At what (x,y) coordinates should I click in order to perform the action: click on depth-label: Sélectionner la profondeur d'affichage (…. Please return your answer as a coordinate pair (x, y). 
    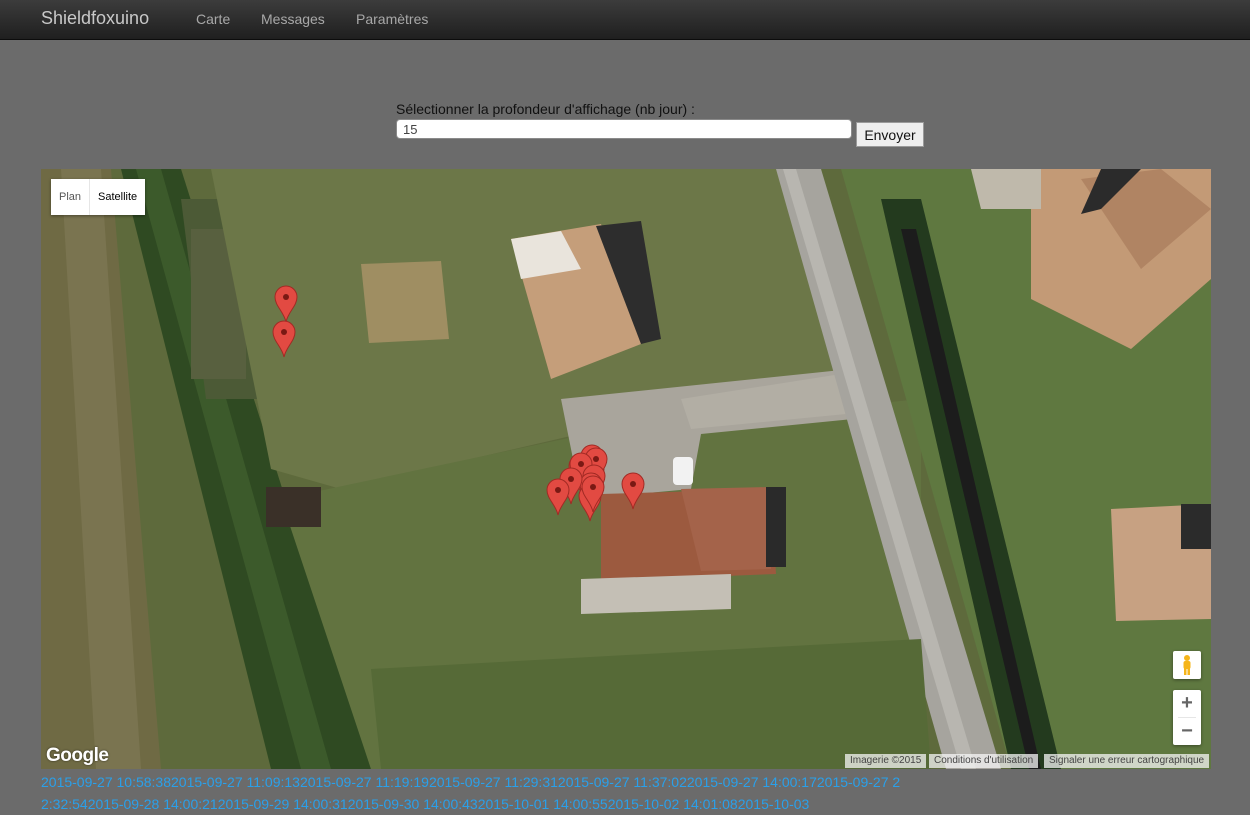
    Looking at the image, I should click on (545, 109).